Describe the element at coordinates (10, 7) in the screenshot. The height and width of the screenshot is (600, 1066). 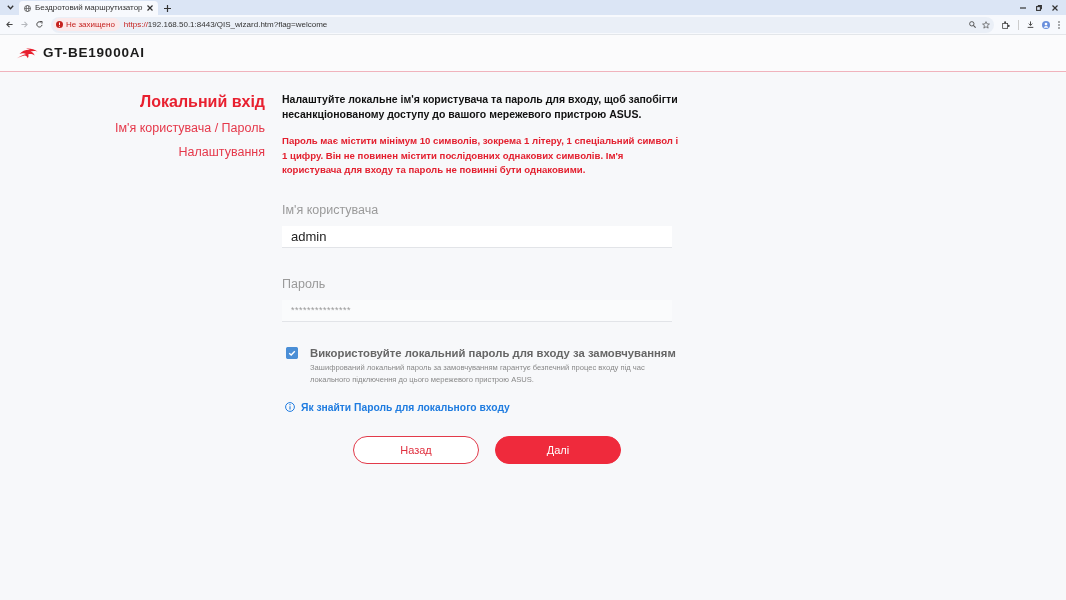
I see `tab-list-caret-icon` at that location.